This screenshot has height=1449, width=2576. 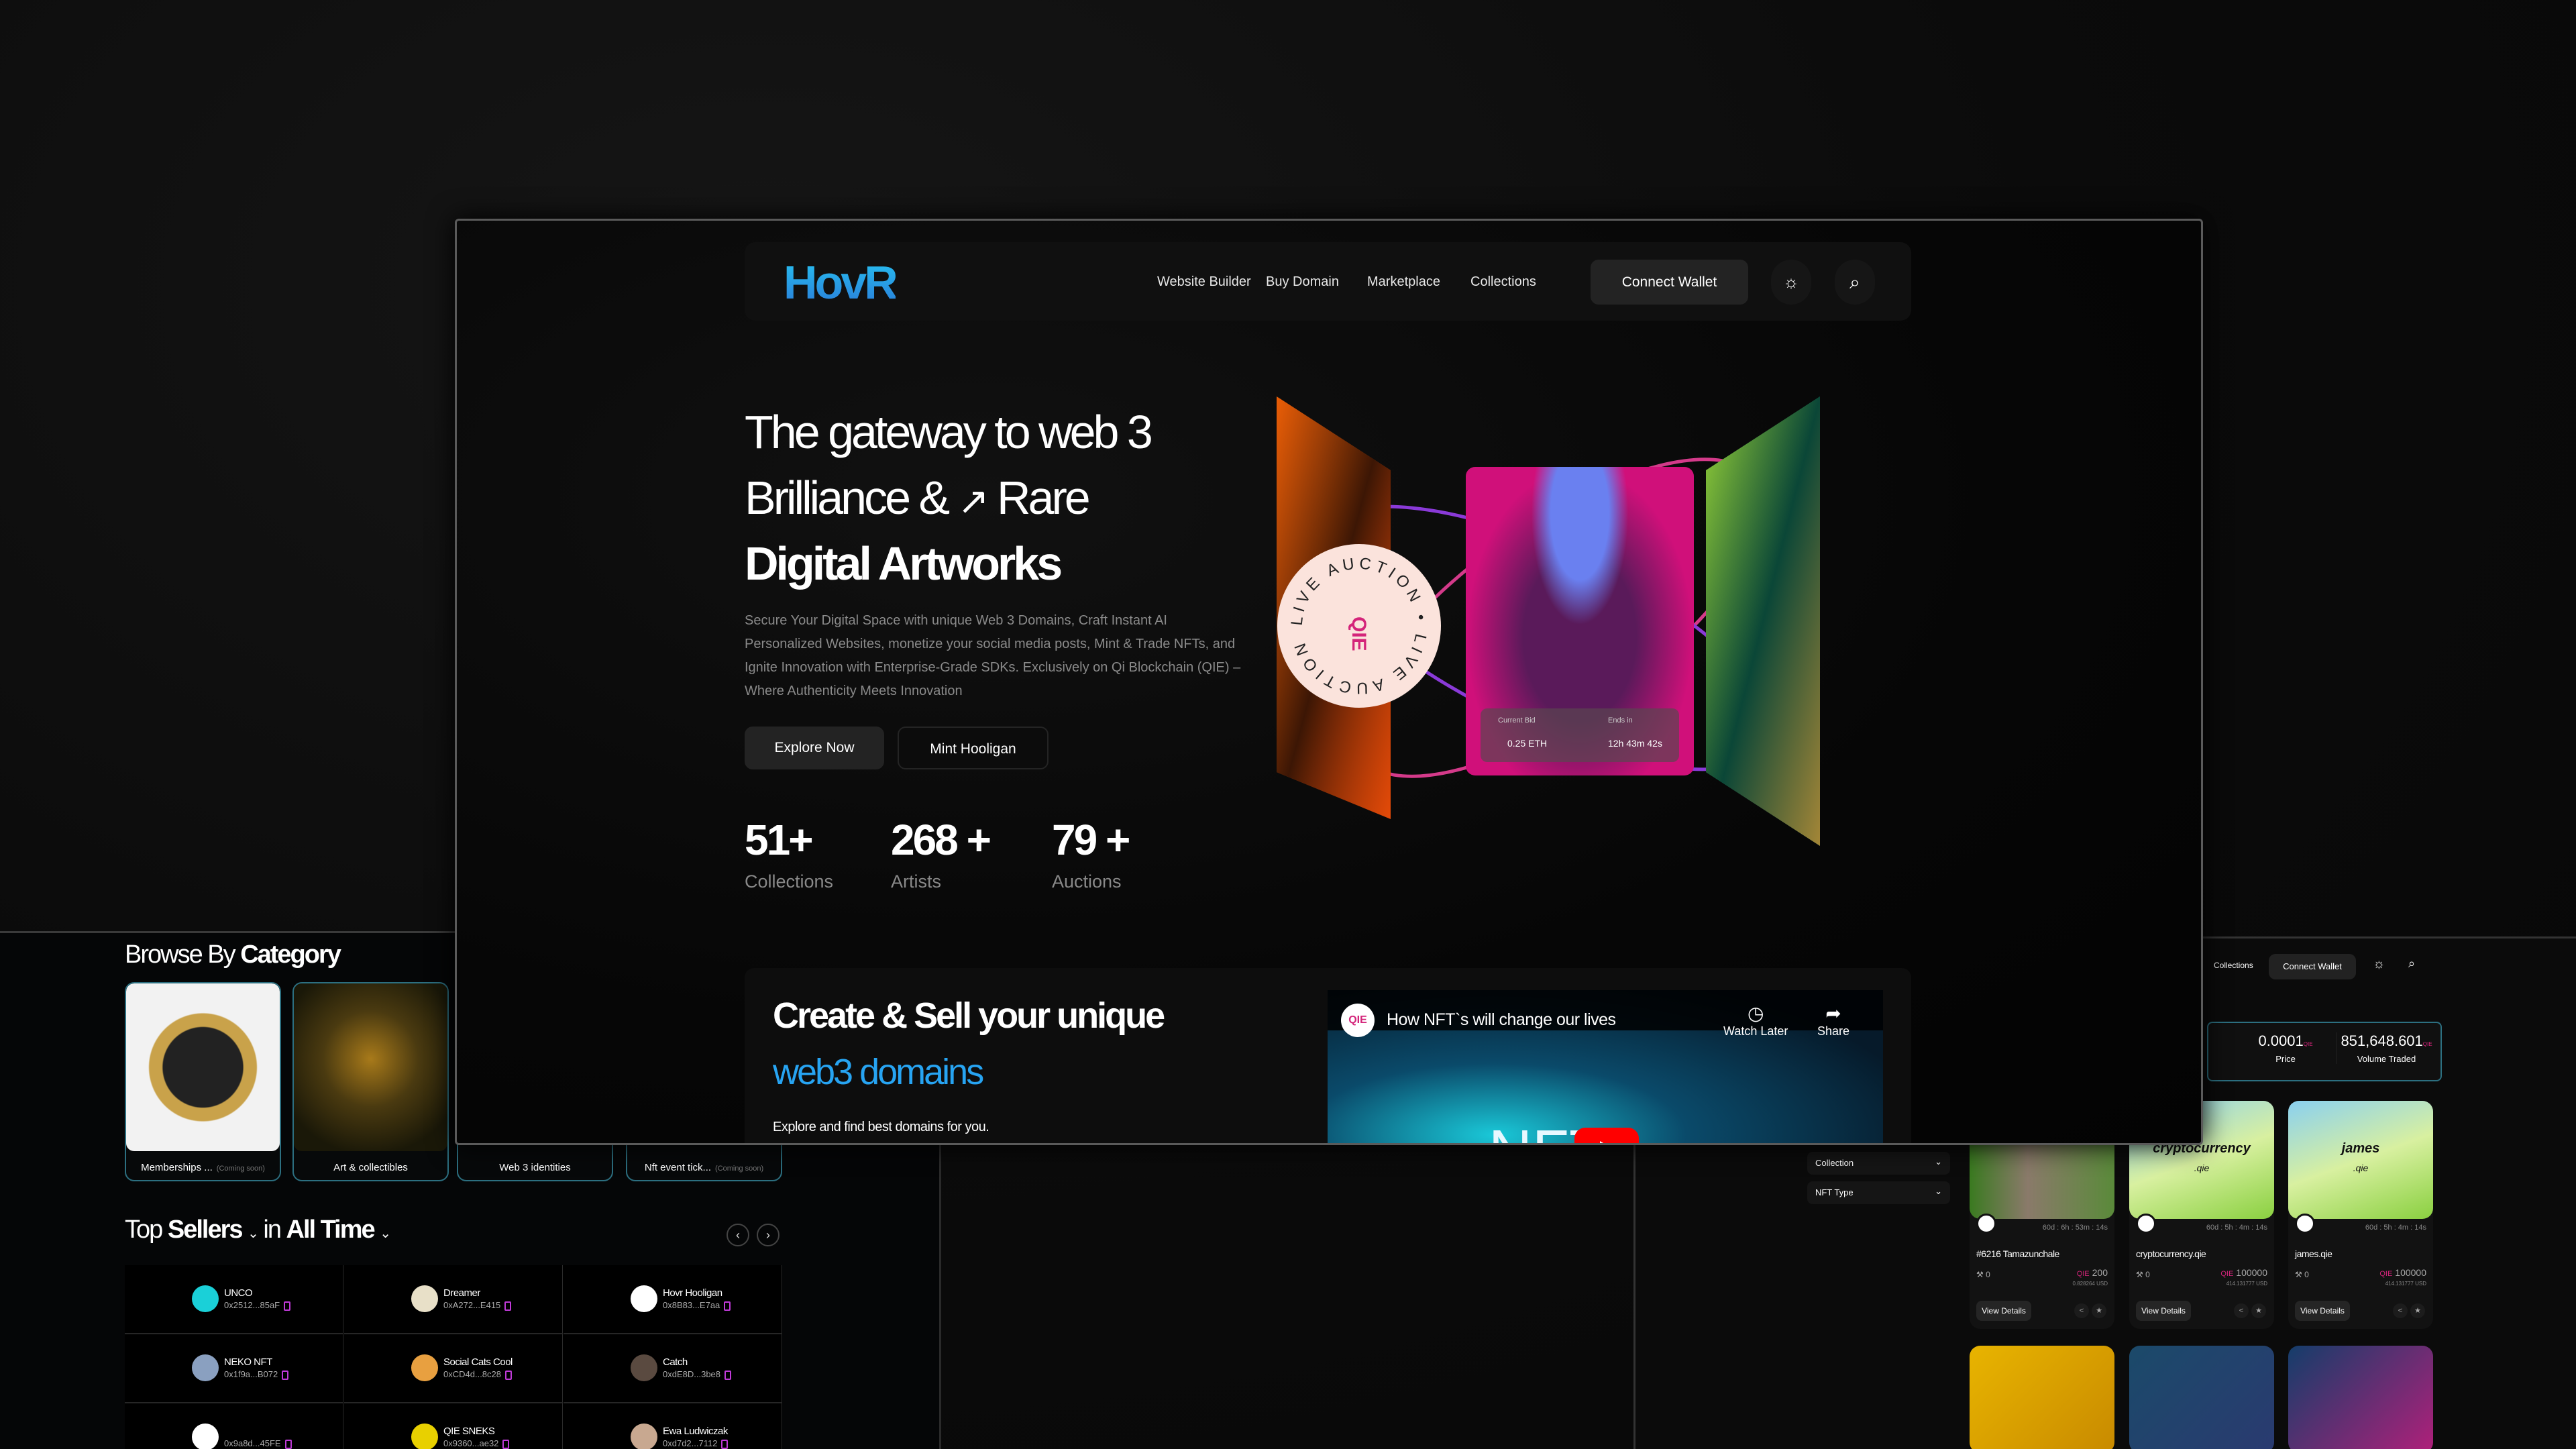 I want to click on nav-marketplace: Marketplace, so click(x=1403, y=282).